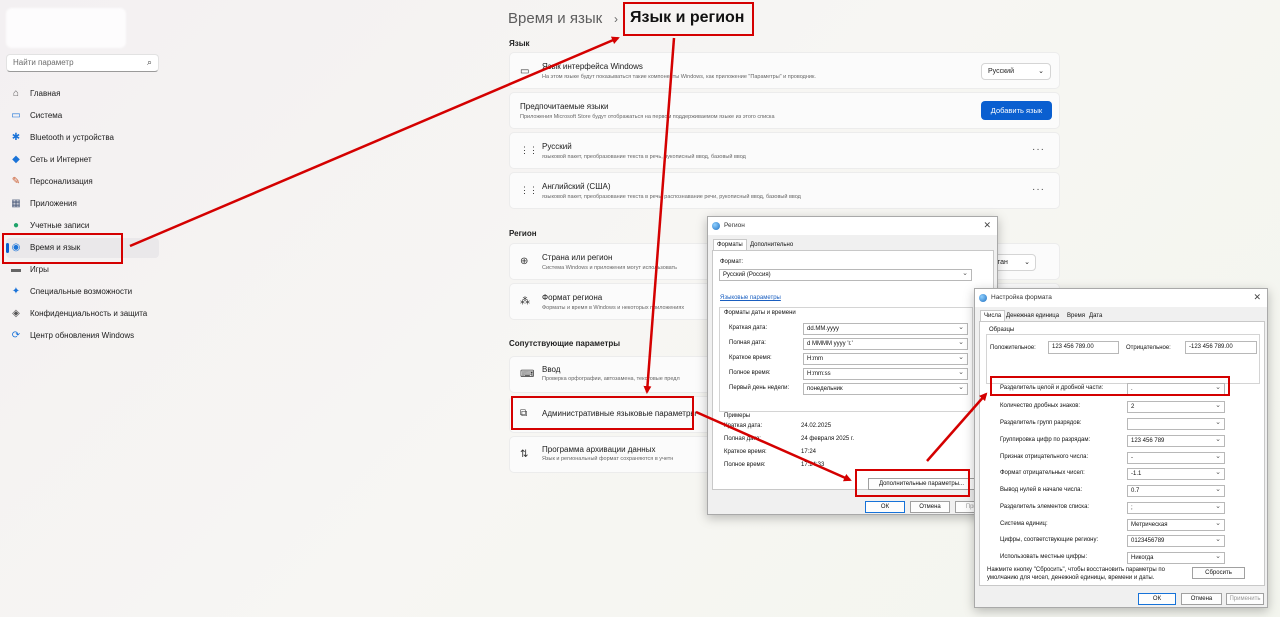 This screenshot has width=1280, height=617. I want to click on section-region: Регион, so click(523, 233).